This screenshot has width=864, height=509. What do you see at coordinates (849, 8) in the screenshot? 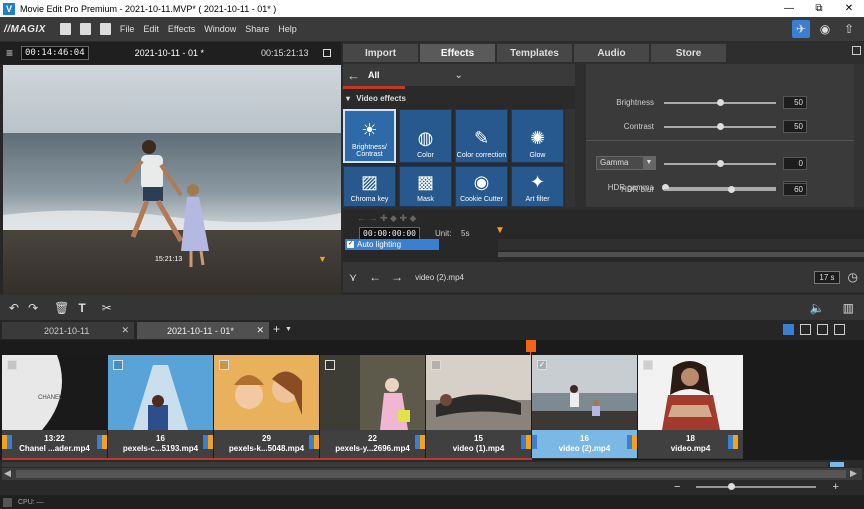
I see `close-button: ✕` at bounding box center [849, 8].